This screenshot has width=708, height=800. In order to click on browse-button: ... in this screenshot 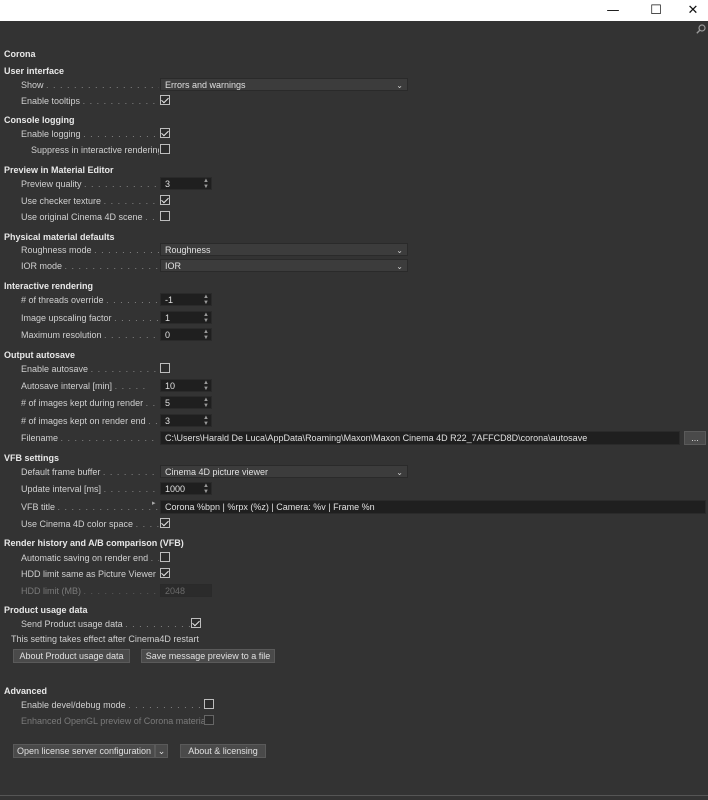, I will do `click(695, 438)`.